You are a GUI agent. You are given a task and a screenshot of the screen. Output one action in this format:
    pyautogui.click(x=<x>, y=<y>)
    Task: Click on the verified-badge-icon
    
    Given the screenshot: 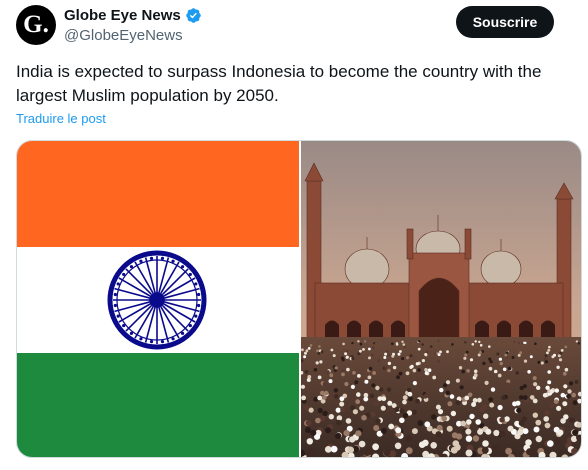 What is the action you would take?
    pyautogui.click(x=193, y=15)
    